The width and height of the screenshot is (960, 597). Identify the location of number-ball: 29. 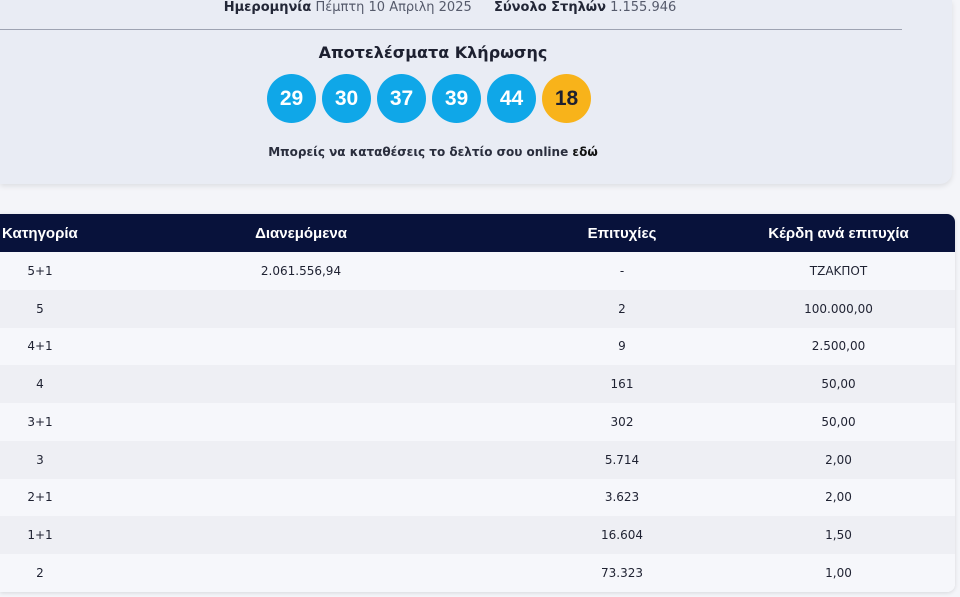
(291, 98).